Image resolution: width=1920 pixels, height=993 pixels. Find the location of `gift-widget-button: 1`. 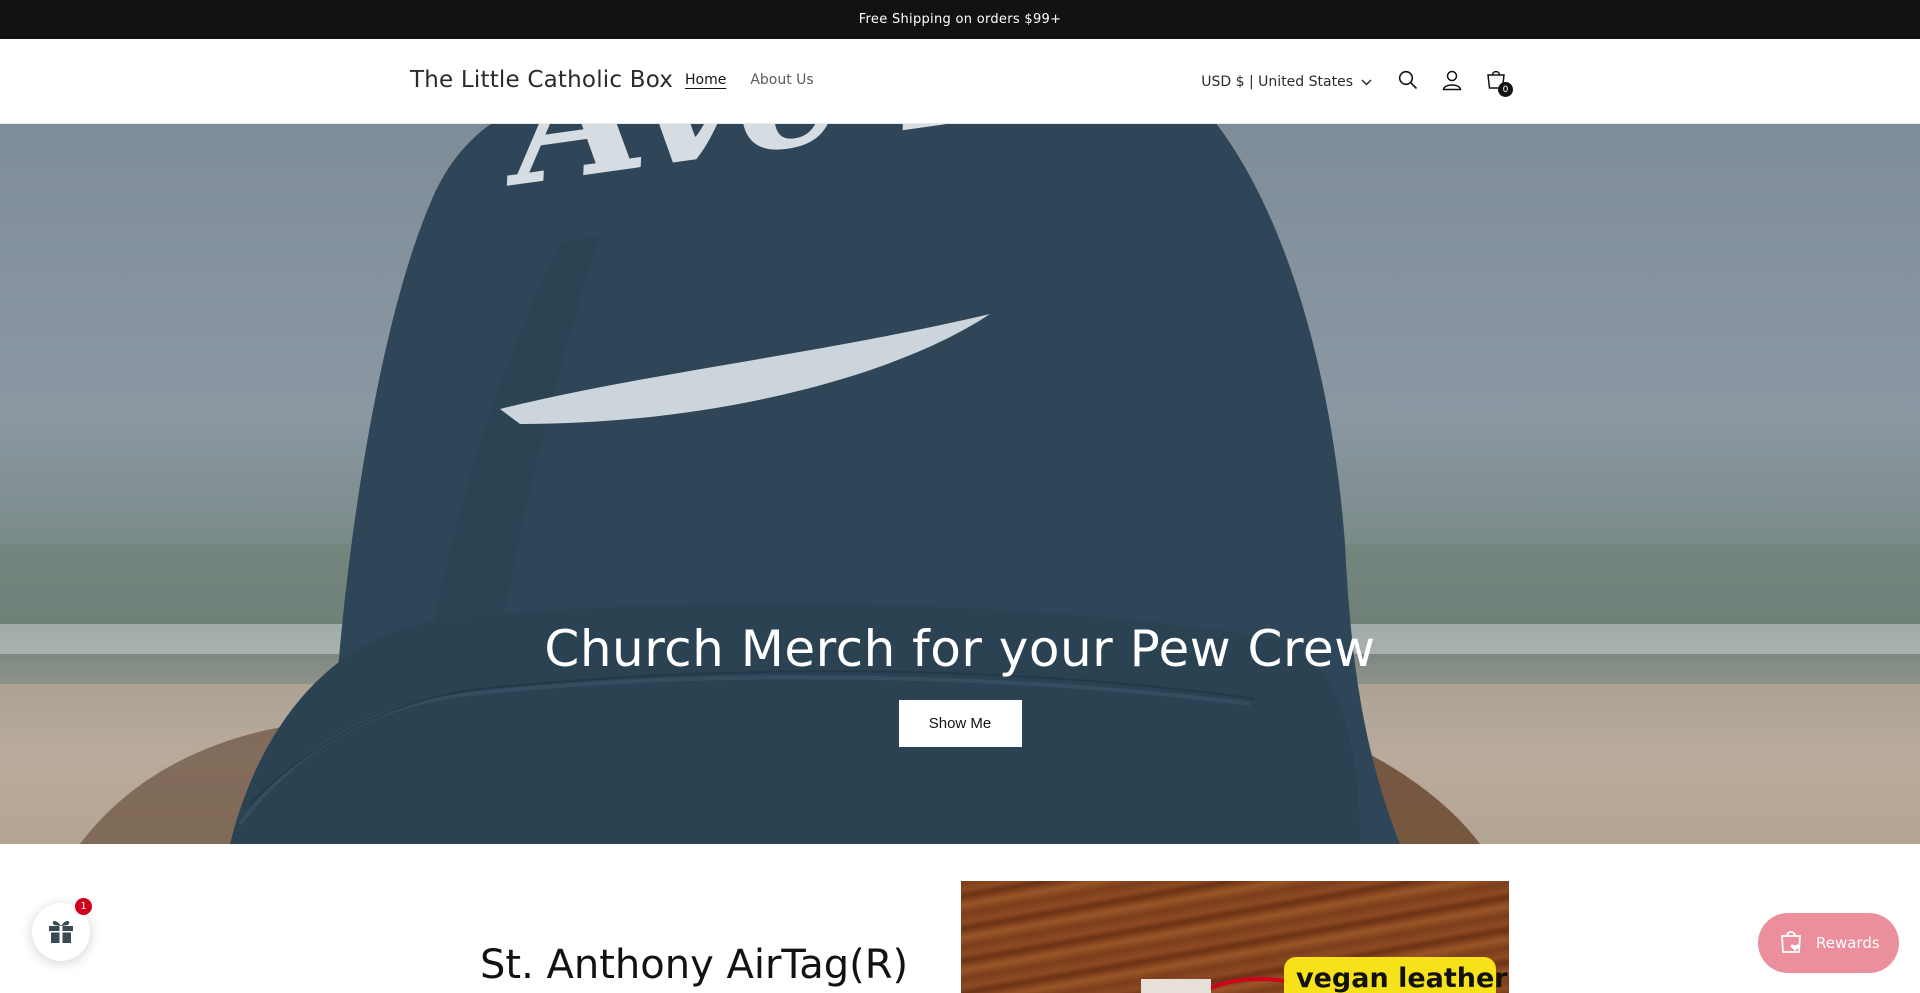

gift-widget-button: 1 is located at coordinates (62, 929).